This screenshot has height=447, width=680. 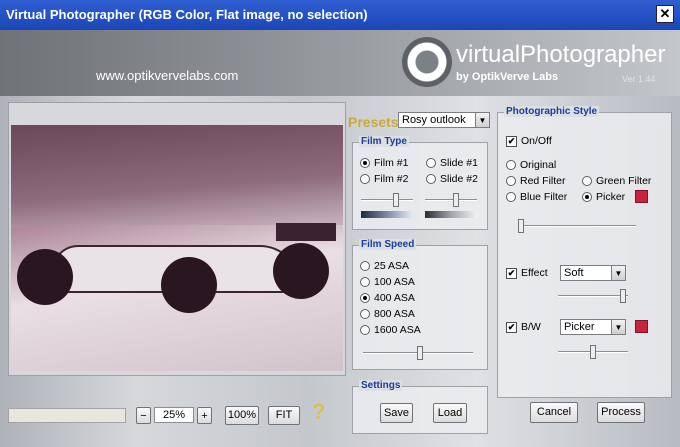 What do you see at coordinates (574, 273) in the screenshot?
I see `effect-selected: Soft` at bounding box center [574, 273].